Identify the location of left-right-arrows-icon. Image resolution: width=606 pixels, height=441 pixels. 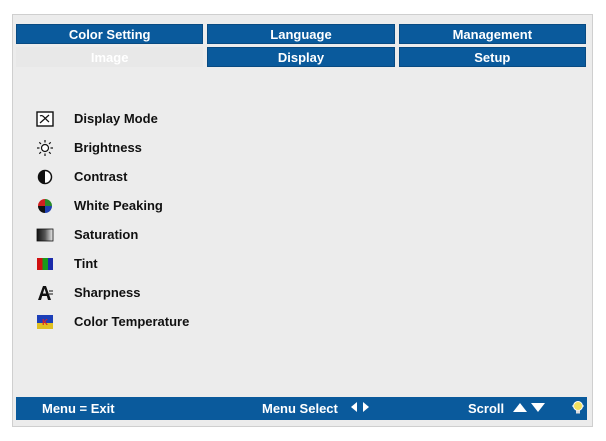
(360, 408).